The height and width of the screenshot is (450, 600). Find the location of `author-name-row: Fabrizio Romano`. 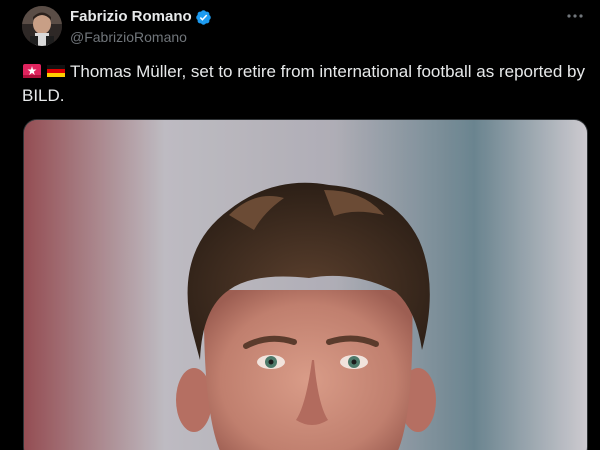

author-name-row: Fabrizio Romano is located at coordinates (141, 17).